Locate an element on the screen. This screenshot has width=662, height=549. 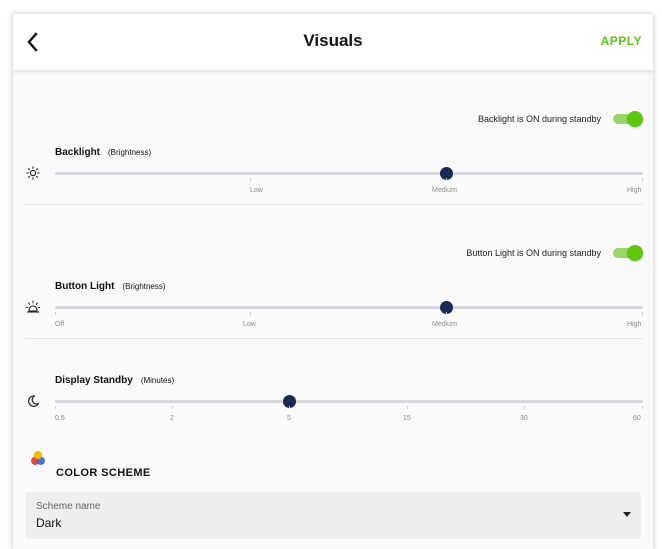
backlight-standby-toggle is located at coordinates (628, 119).